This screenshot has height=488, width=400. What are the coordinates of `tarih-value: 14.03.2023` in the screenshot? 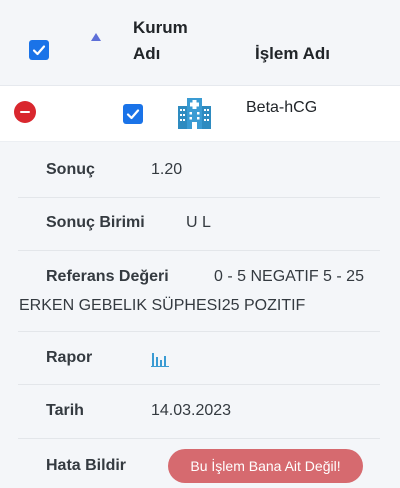 It's located at (191, 410).